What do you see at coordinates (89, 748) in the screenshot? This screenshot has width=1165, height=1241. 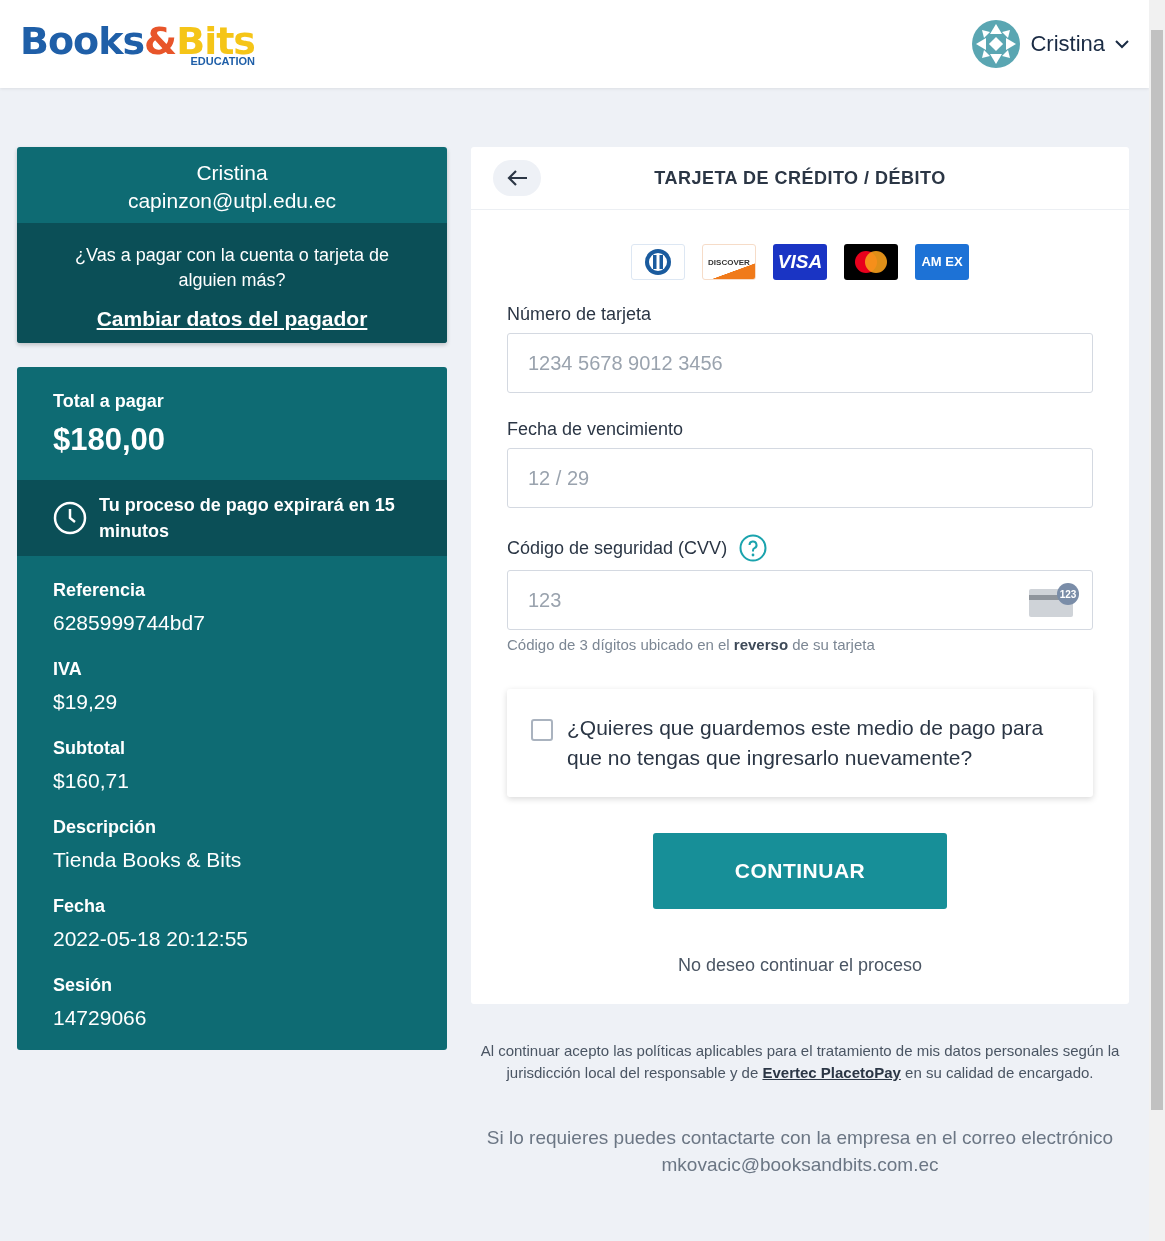 I see `detail-label: Subtotal` at bounding box center [89, 748].